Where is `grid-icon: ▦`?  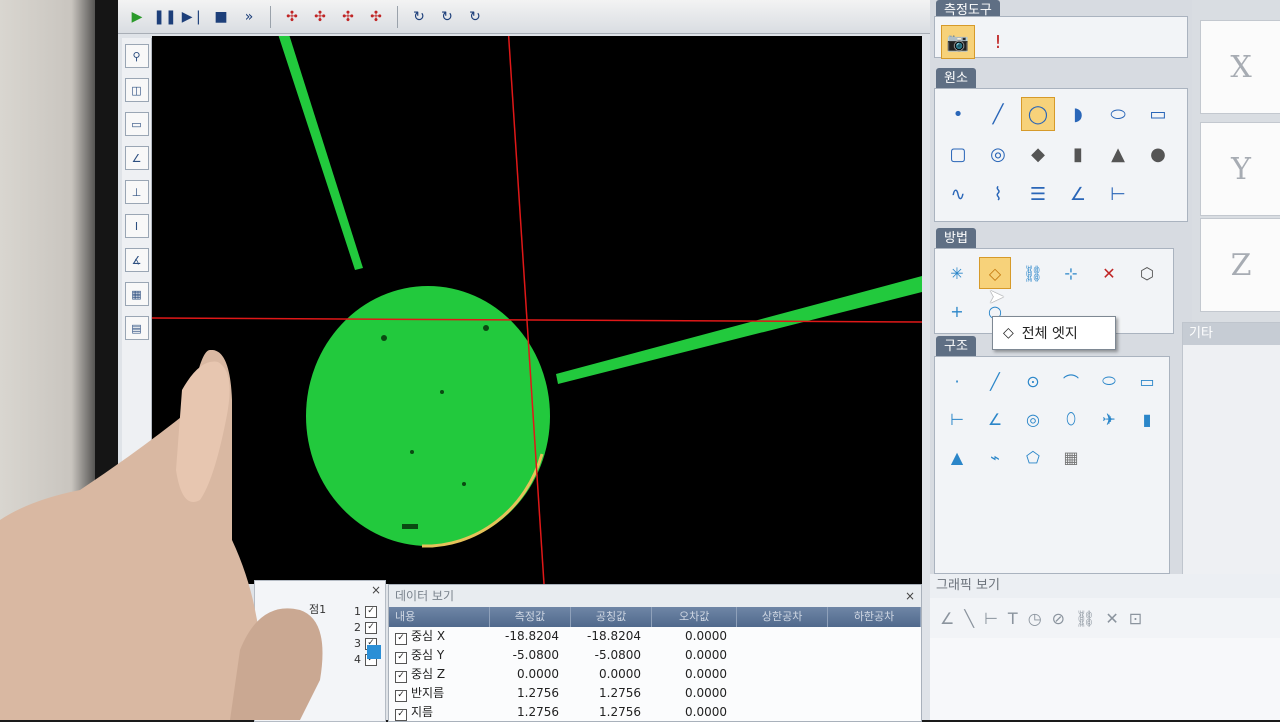 grid-icon: ▦ is located at coordinates (136, 294).